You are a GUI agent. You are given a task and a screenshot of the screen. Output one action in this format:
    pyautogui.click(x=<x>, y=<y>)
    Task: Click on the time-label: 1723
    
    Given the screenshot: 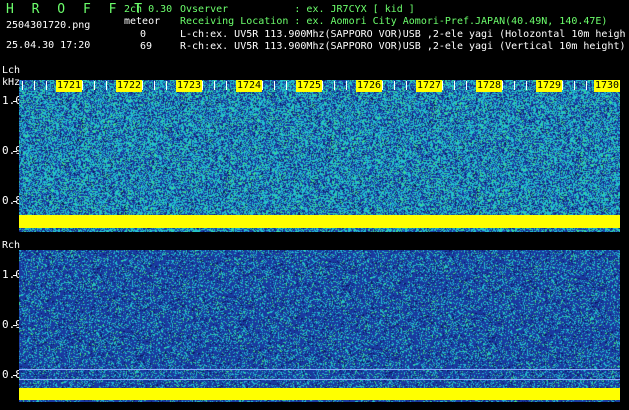 What is the action you would take?
    pyautogui.click(x=189, y=86)
    